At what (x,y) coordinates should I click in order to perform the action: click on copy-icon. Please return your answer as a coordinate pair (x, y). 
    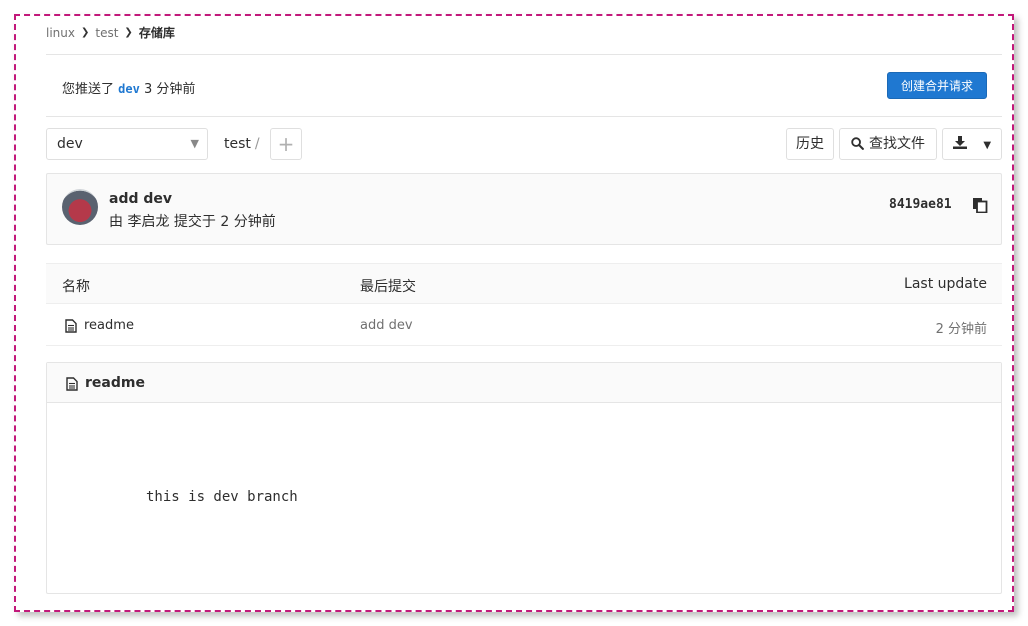
    Looking at the image, I should click on (980, 205).